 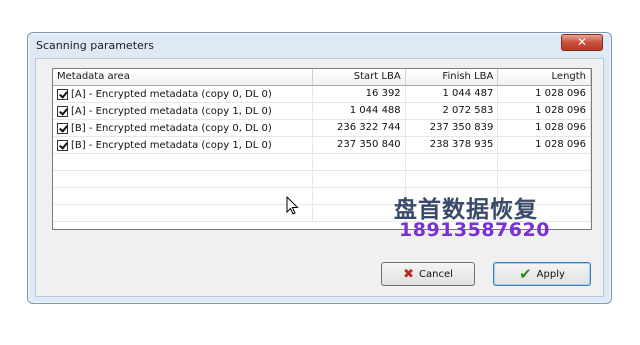 I want to click on column-header-metadata-area: Metadata area, so click(x=183, y=77).